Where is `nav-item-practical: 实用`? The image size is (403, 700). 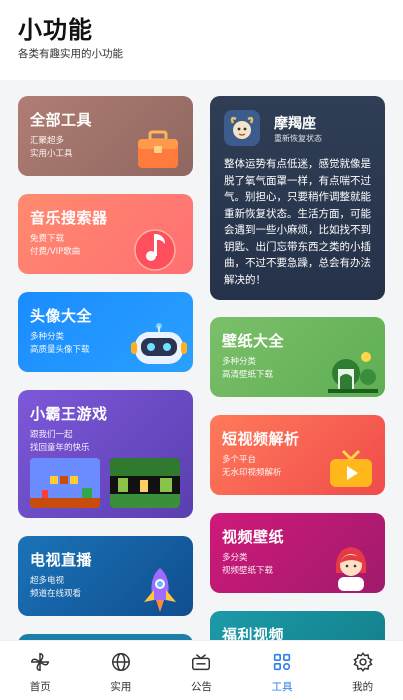
nav-item-practical: 实用 is located at coordinates (121, 670).